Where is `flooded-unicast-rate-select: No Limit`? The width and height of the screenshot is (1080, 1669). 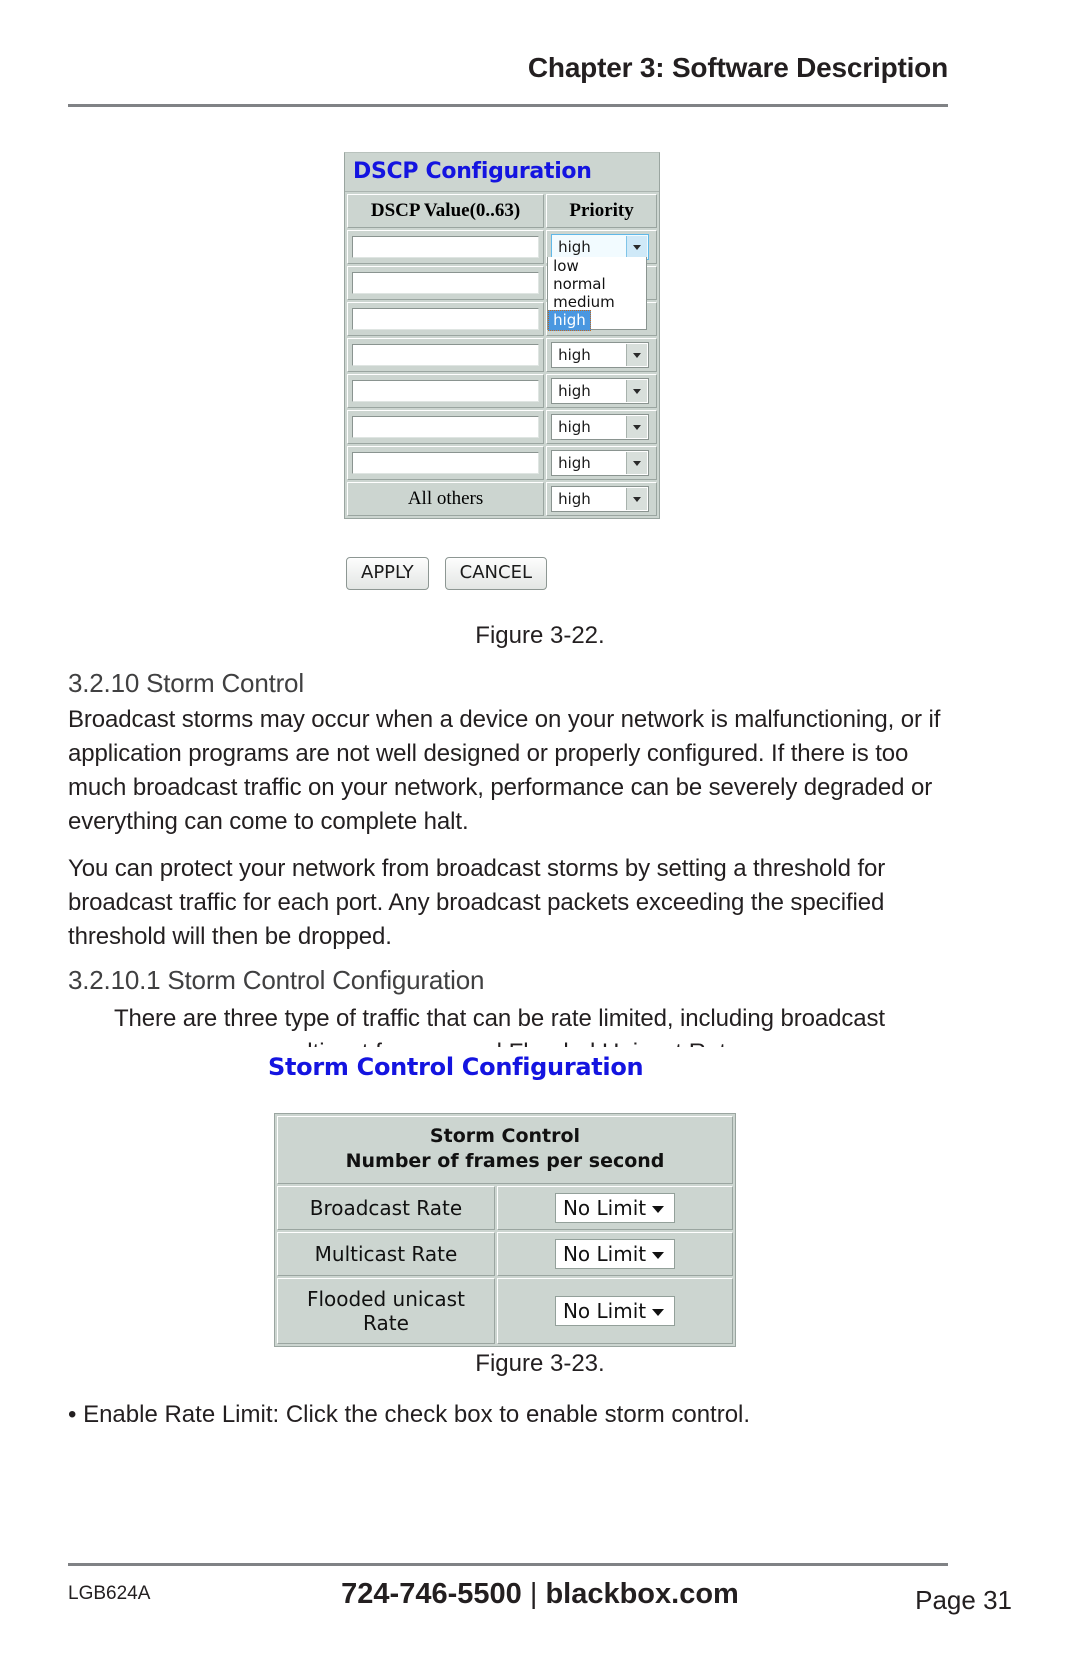
flooded-unicast-rate-select: No Limit is located at coordinates (614, 1311).